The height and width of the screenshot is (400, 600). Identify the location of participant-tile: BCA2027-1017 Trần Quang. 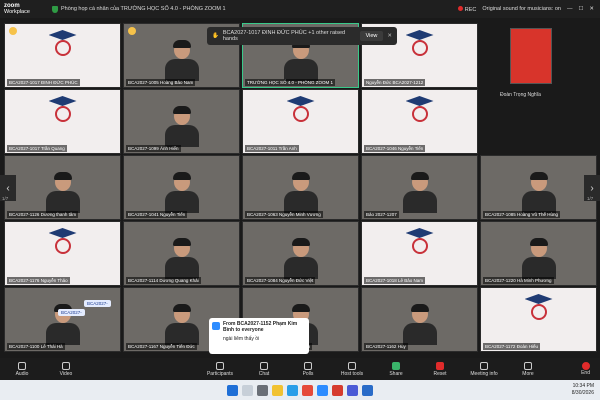
(62, 121).